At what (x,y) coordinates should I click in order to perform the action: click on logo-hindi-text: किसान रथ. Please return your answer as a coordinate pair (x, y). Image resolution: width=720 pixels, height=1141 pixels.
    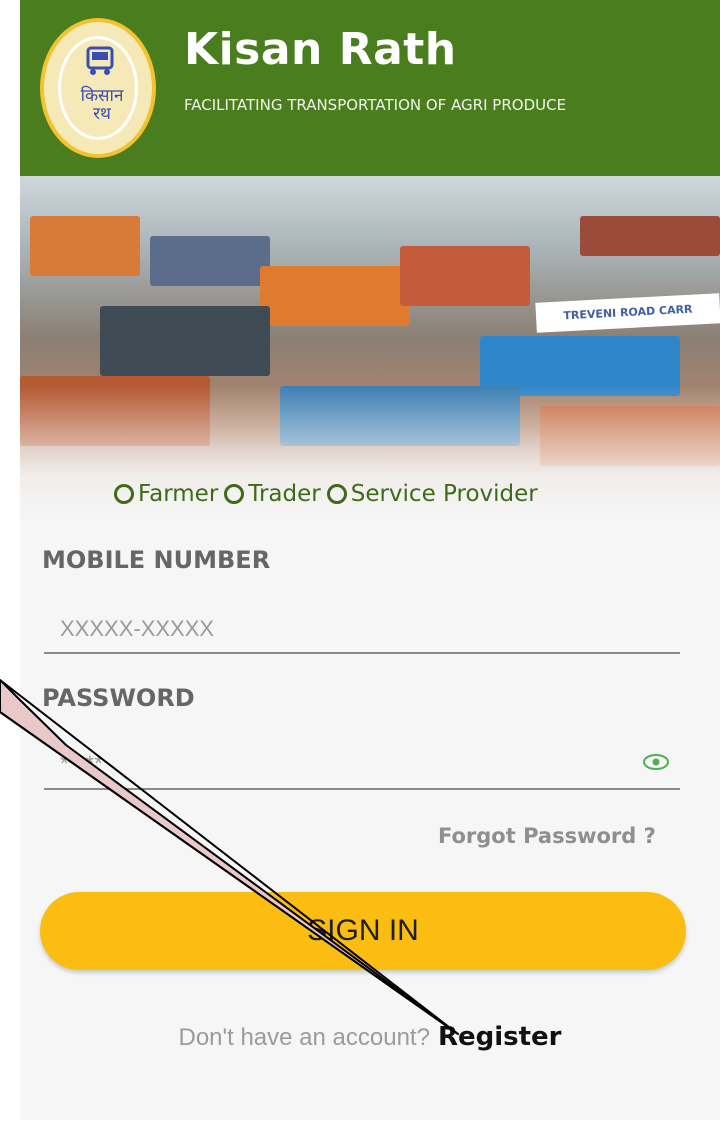
    Looking at the image, I should click on (102, 105).